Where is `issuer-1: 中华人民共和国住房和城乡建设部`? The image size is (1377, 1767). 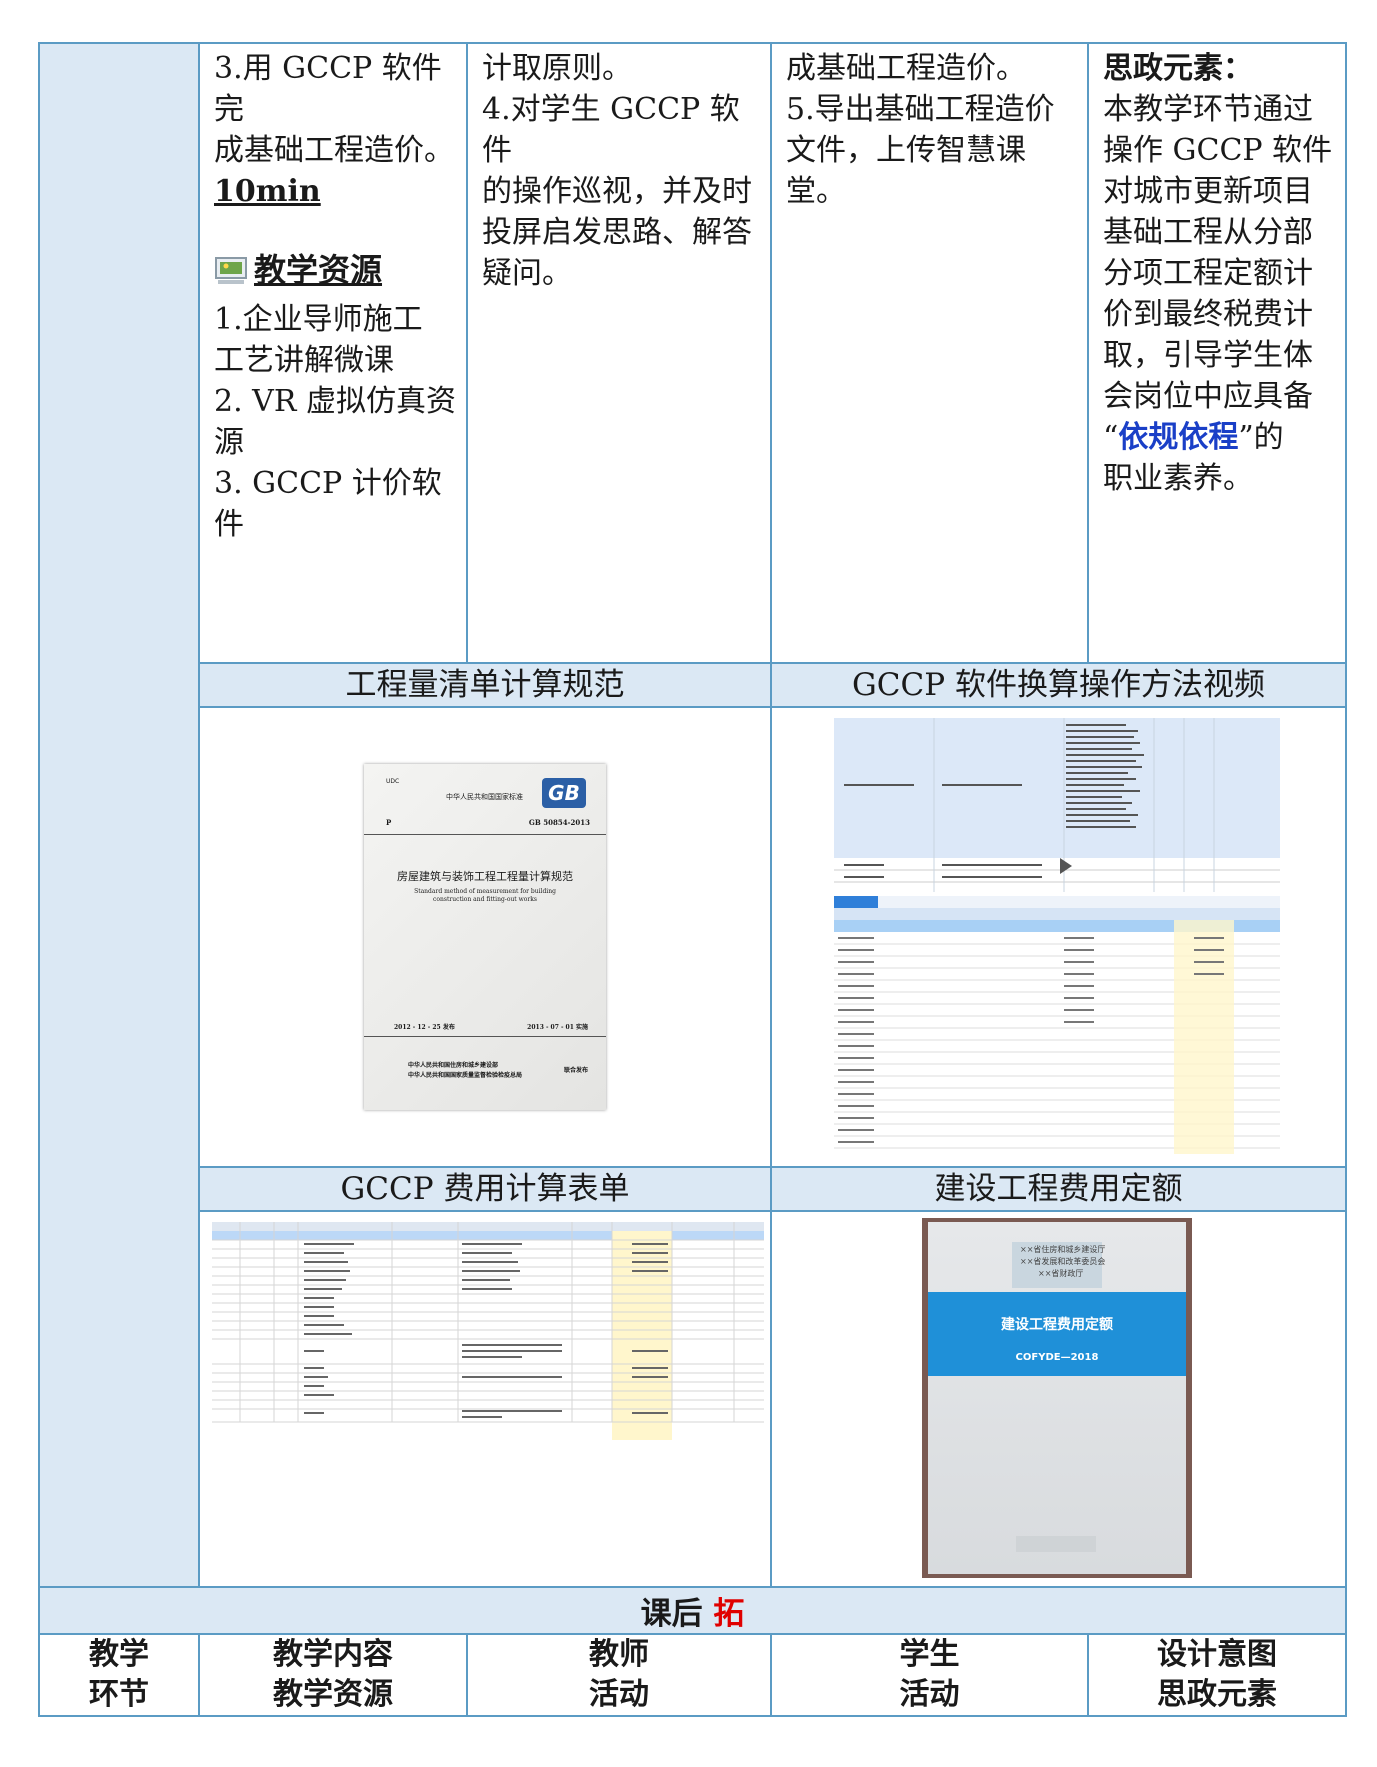 issuer-1: 中华人民共和国住房和城乡建设部 is located at coordinates (453, 1065).